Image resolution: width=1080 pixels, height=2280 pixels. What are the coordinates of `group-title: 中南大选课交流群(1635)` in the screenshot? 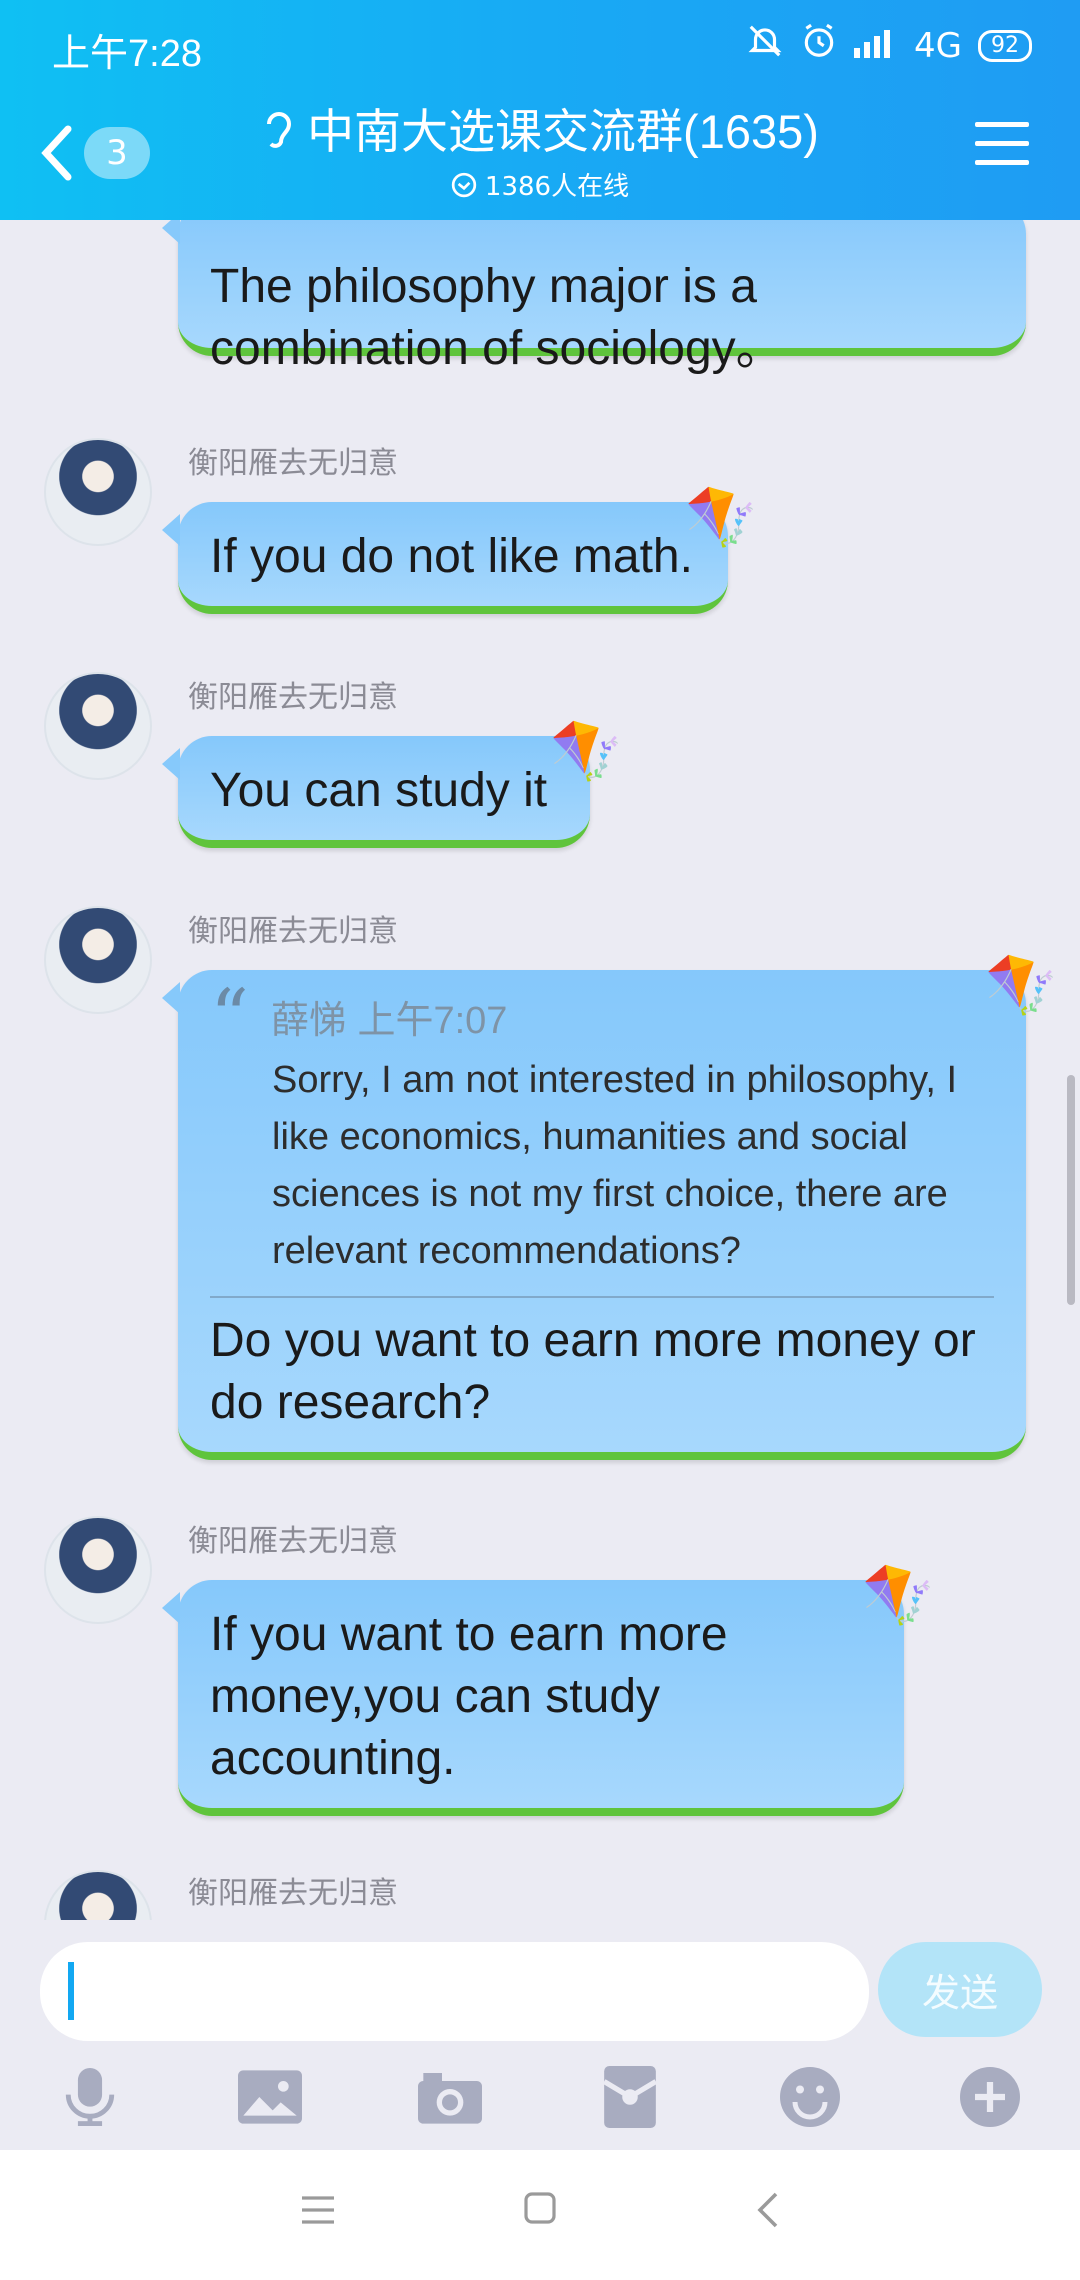 It's located at (540, 132).